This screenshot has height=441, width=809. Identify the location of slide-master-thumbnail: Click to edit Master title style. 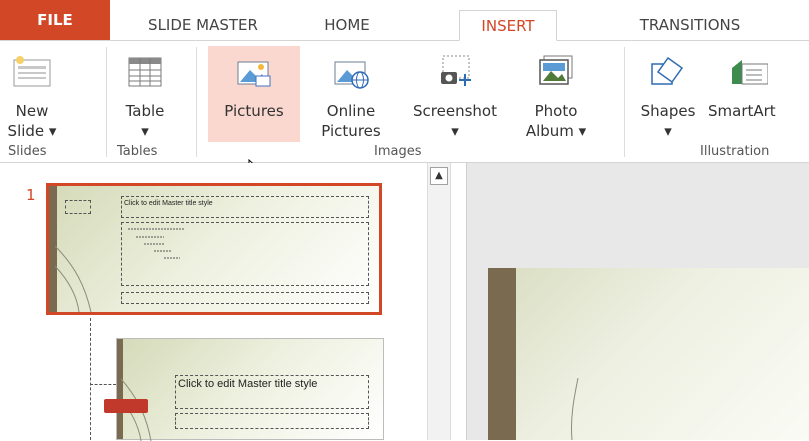
(214, 249).